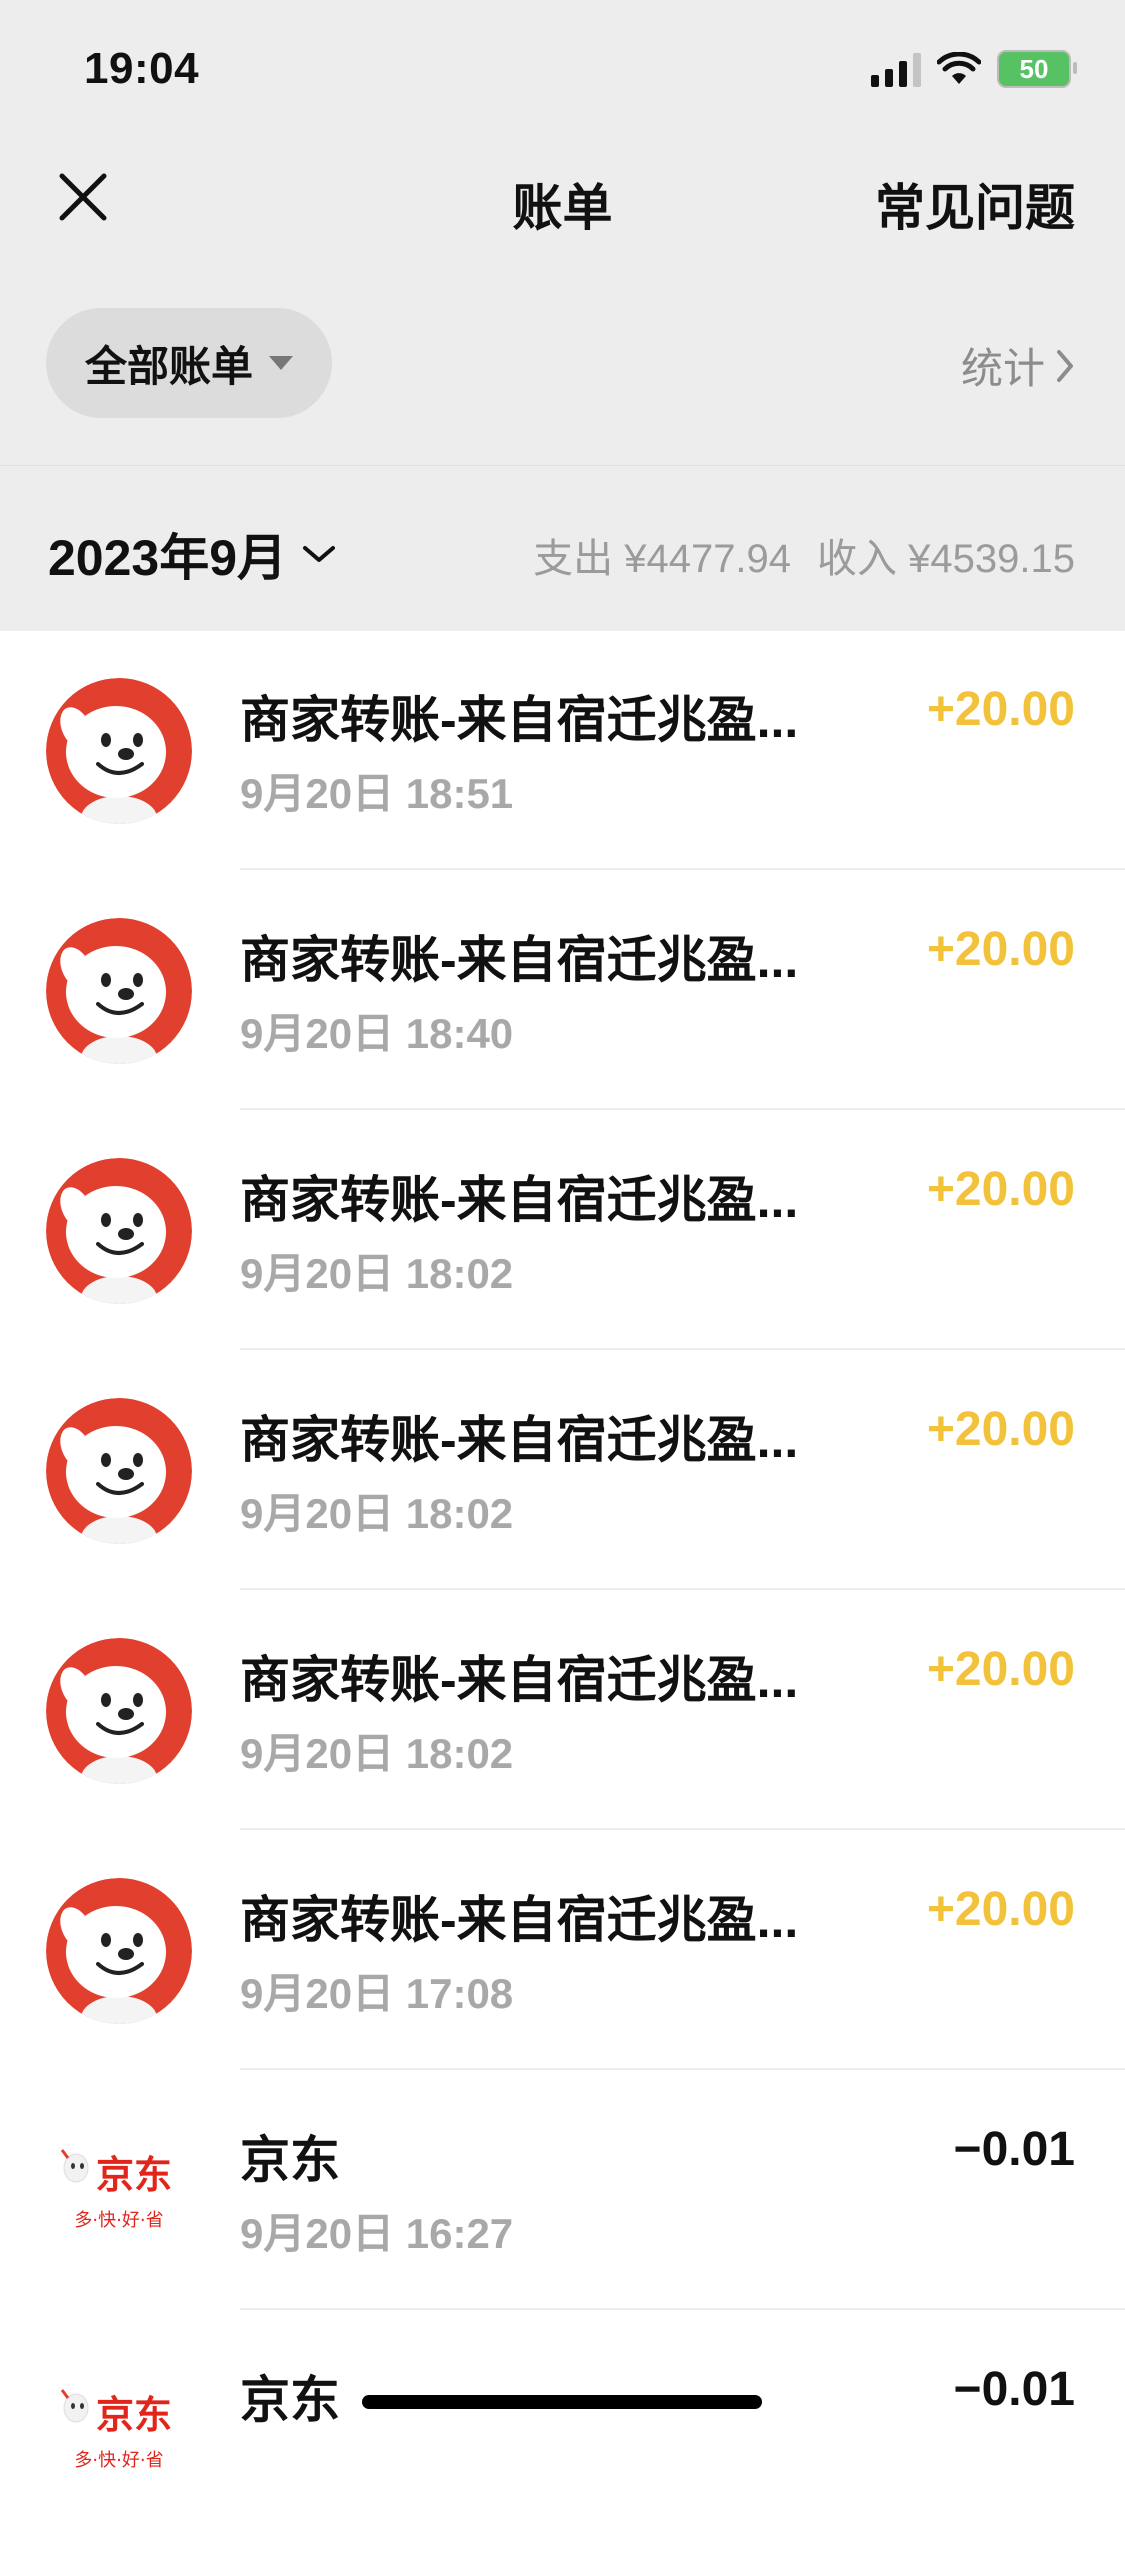 The width and height of the screenshot is (1125, 2550). What do you see at coordinates (377, 793) in the screenshot?
I see `transaction-time: 9月20日 18:51` at bounding box center [377, 793].